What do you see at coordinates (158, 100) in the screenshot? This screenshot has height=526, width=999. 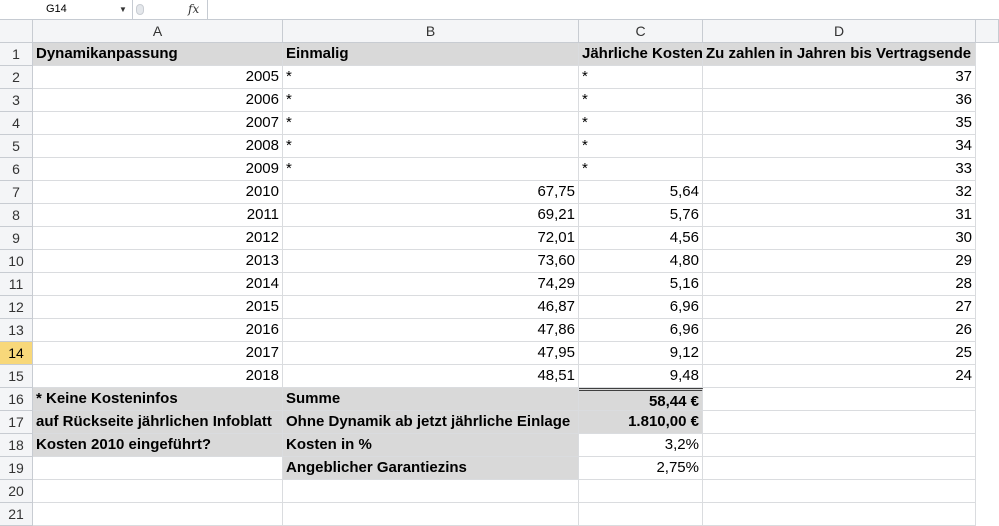 I see `year-cell: 2006` at bounding box center [158, 100].